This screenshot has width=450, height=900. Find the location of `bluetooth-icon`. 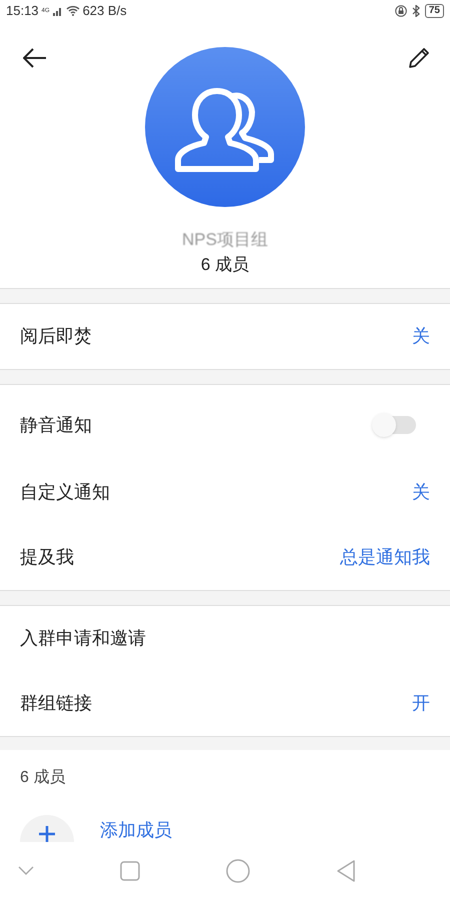

bluetooth-icon is located at coordinates (416, 10).